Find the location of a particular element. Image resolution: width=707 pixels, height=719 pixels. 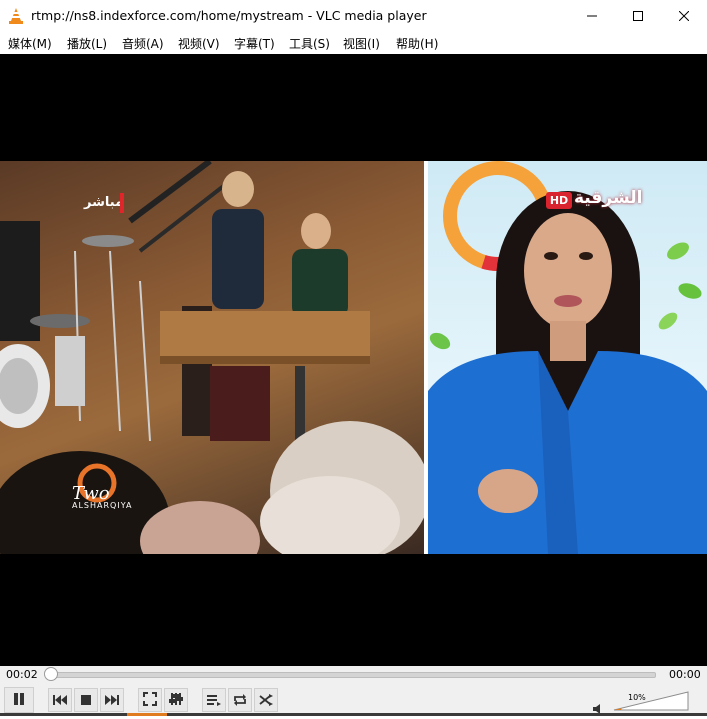

next-icon is located at coordinates (112, 700).